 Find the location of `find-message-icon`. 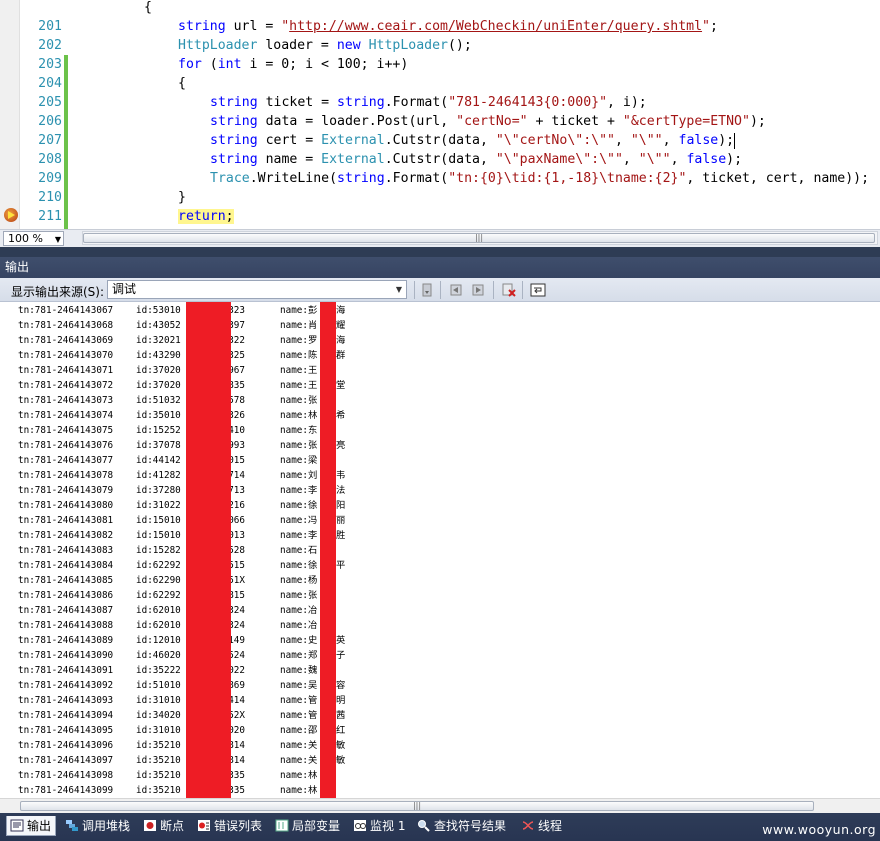

find-message-icon is located at coordinates (427, 290).